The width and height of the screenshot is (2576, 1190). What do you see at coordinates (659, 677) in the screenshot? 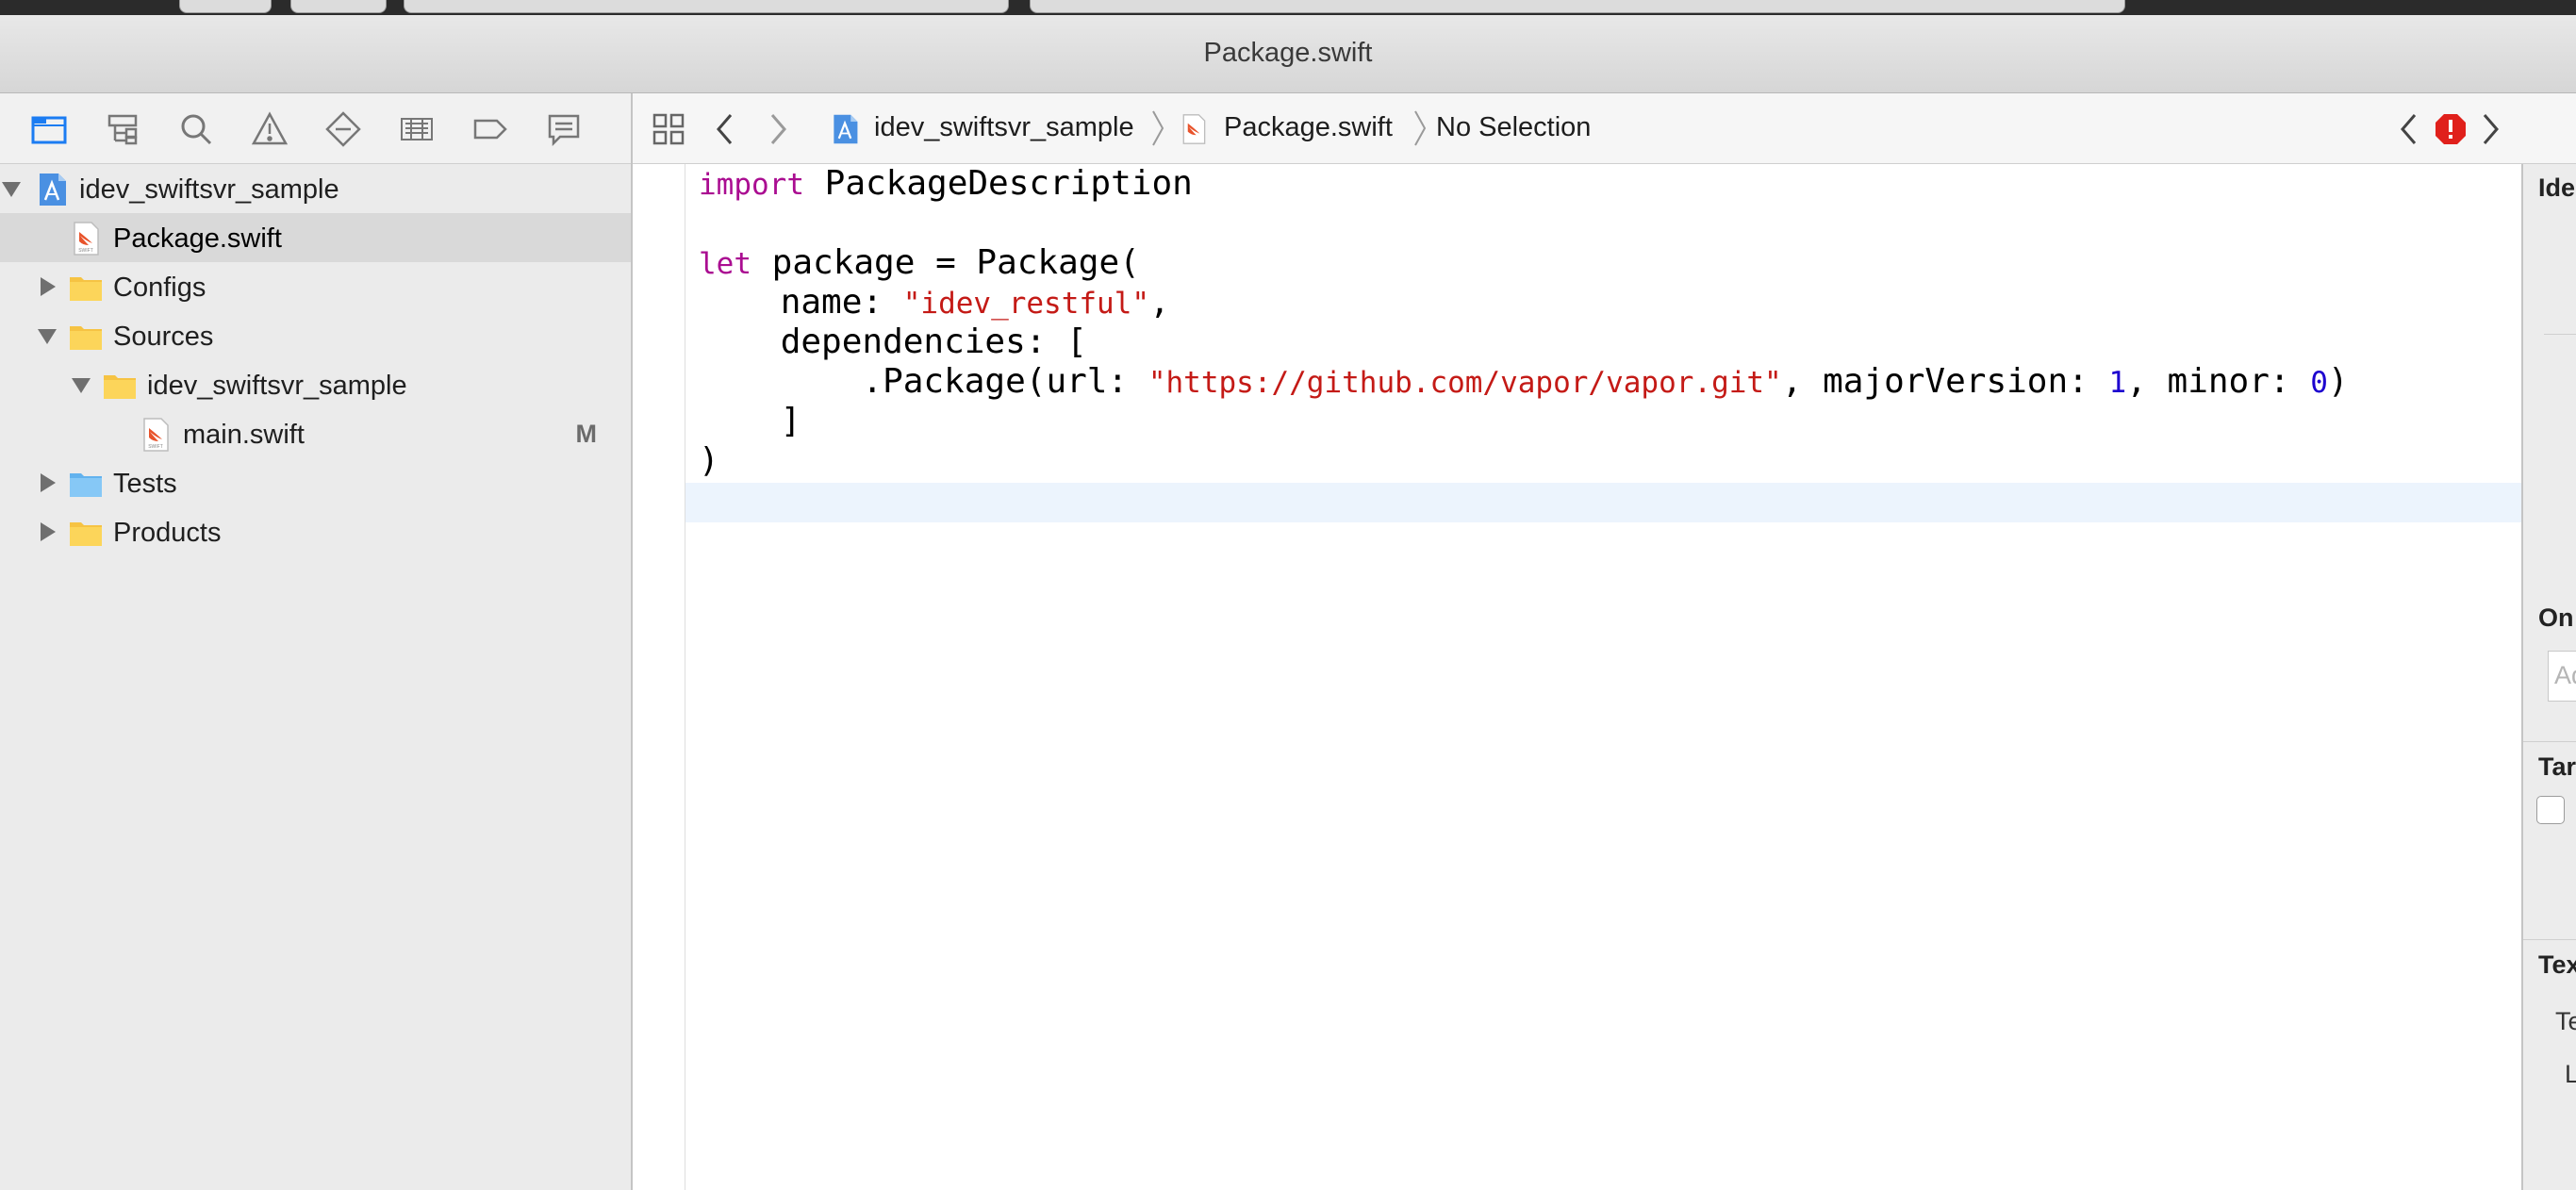
I see `line-number-gutter` at bounding box center [659, 677].